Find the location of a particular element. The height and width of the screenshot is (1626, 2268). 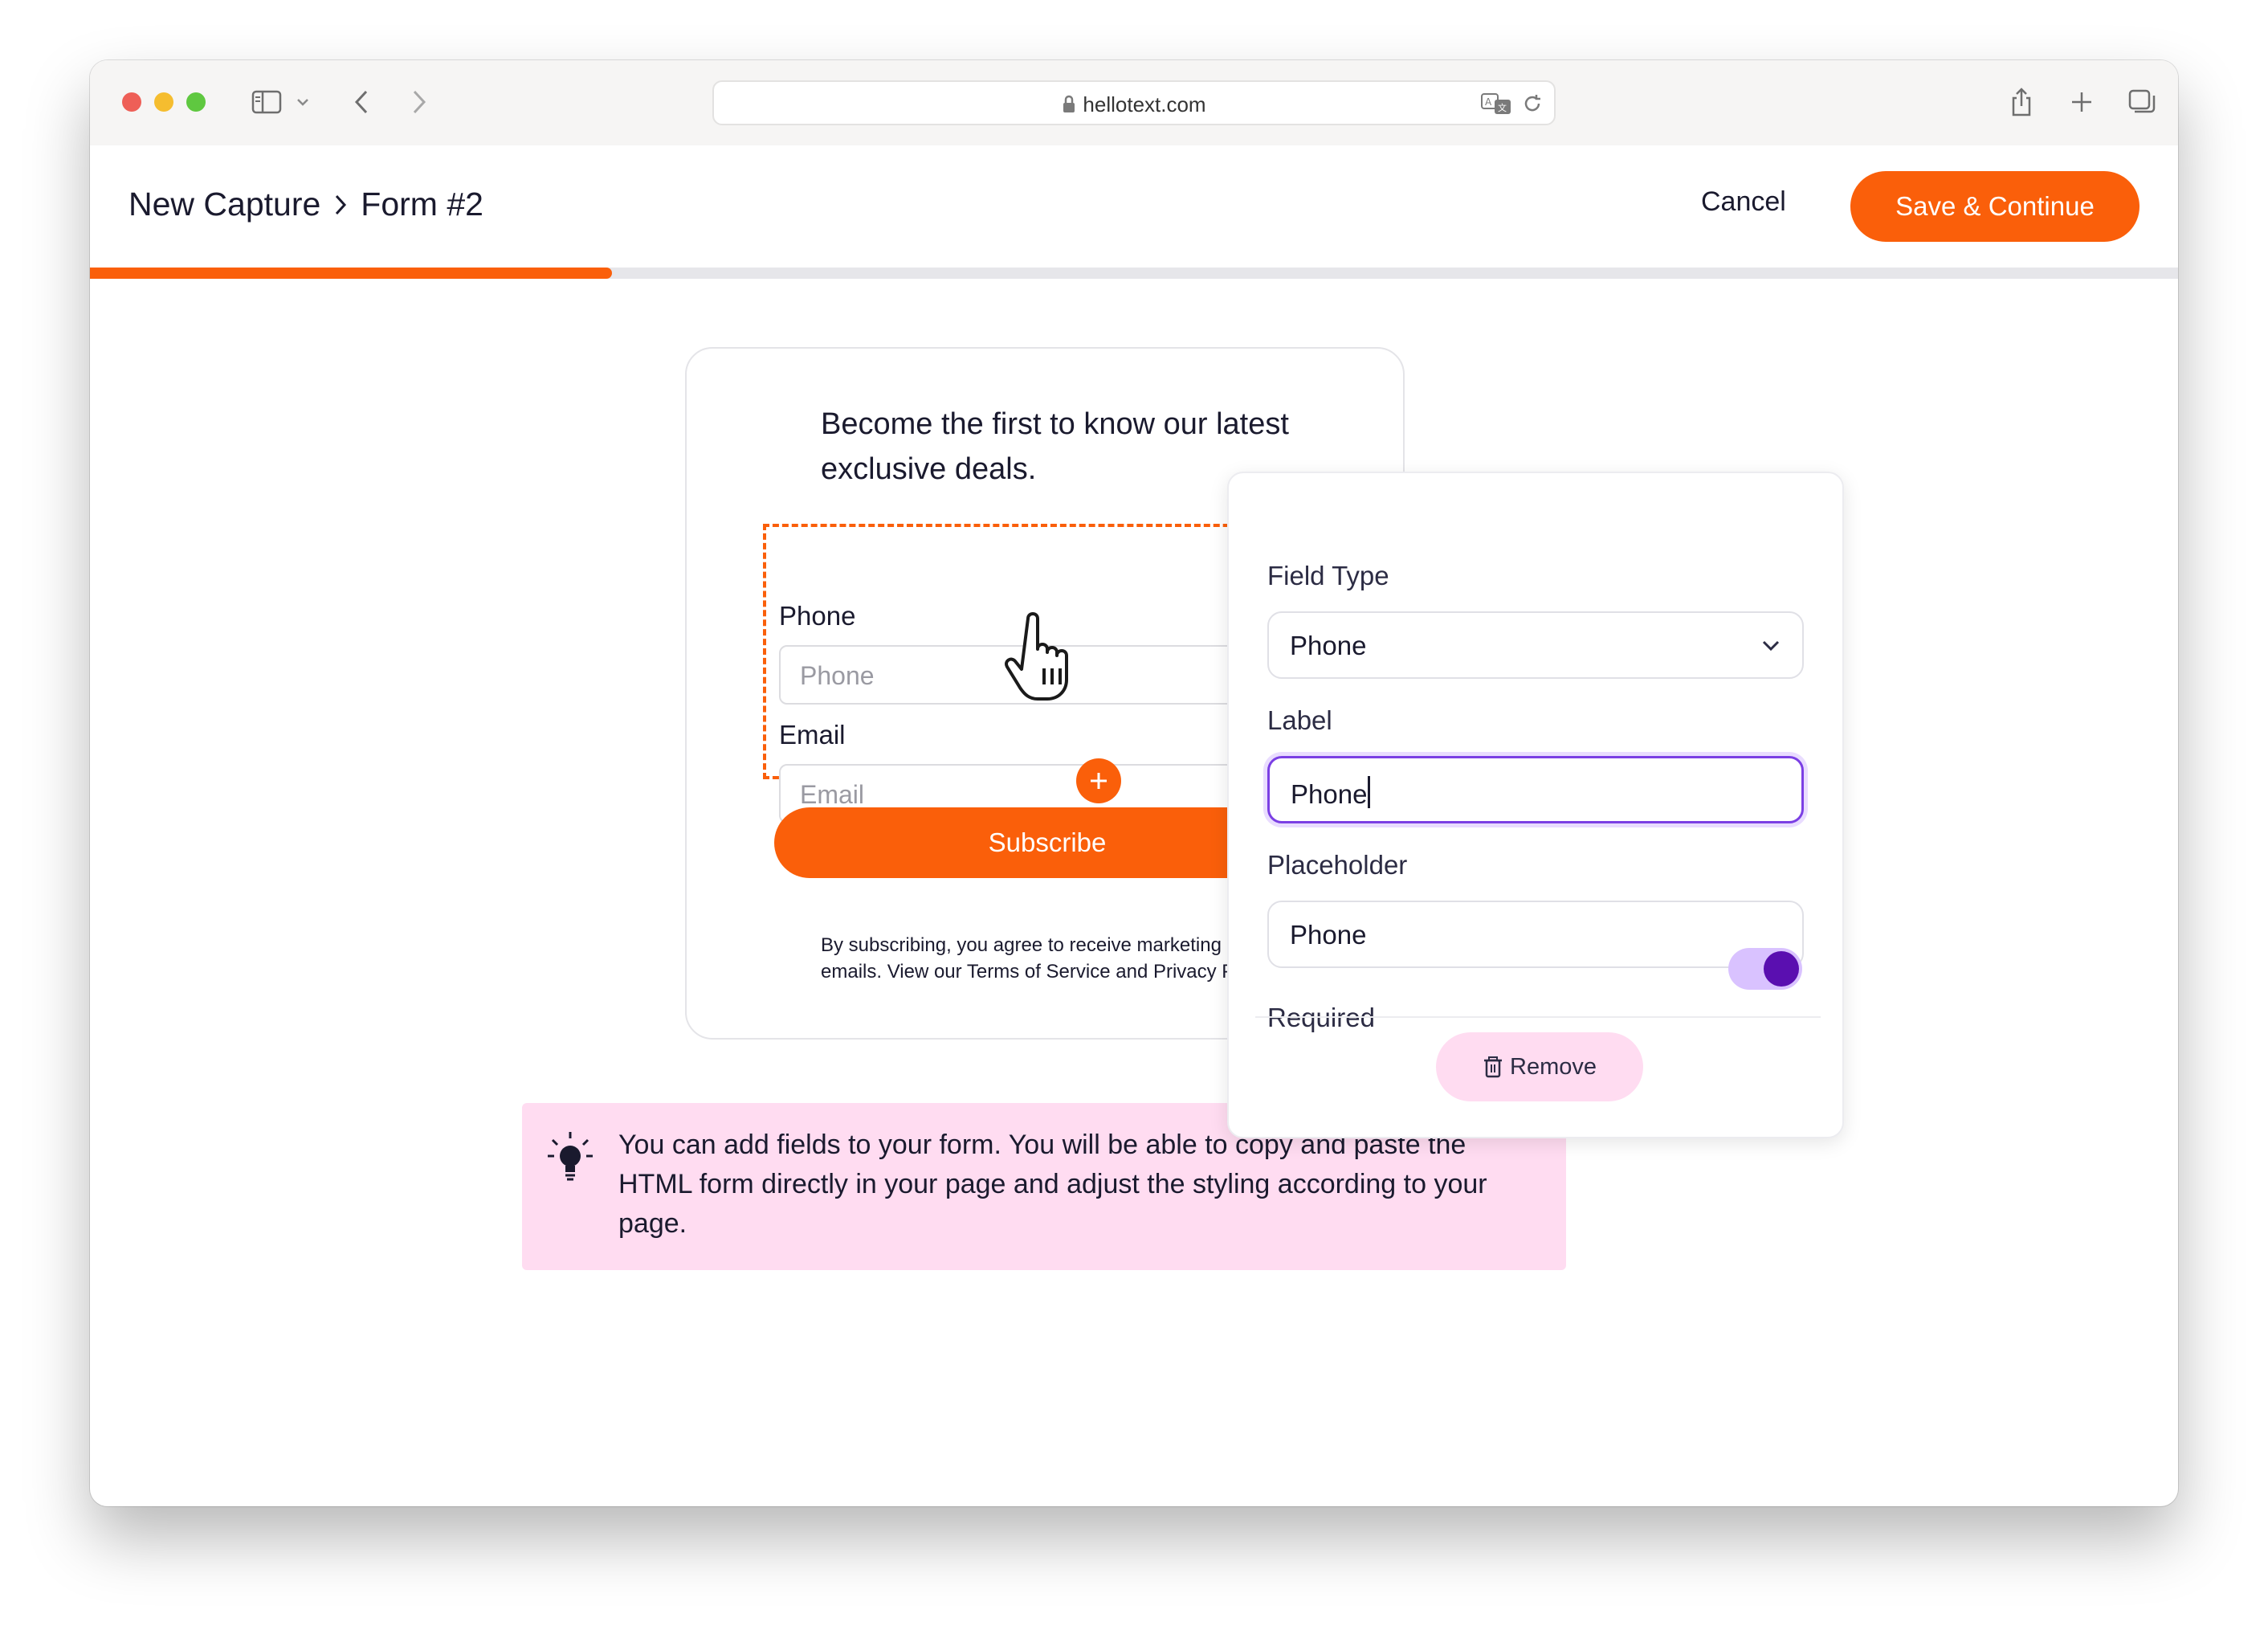

sidebar-toggle-icon is located at coordinates (267, 102).